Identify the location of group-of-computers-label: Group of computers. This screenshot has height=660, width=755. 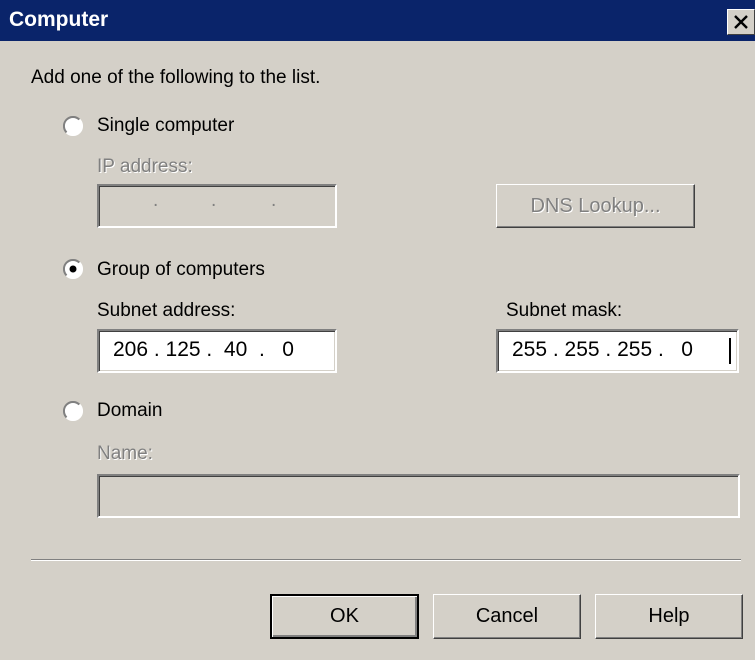
(181, 270).